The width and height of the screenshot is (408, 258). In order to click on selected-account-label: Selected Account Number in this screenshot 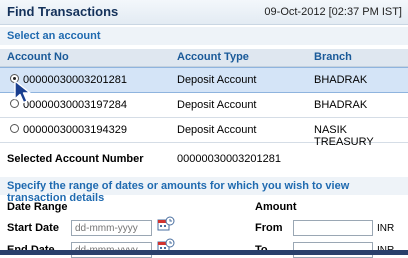, I will do `click(75, 159)`.